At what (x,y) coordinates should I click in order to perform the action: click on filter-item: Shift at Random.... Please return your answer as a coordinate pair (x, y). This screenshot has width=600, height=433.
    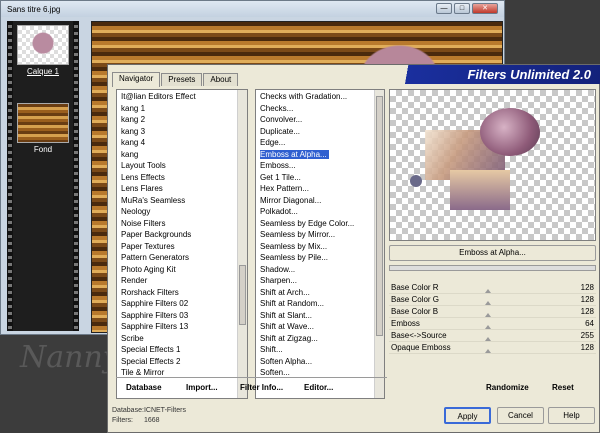
    Looking at the image, I should click on (316, 304).